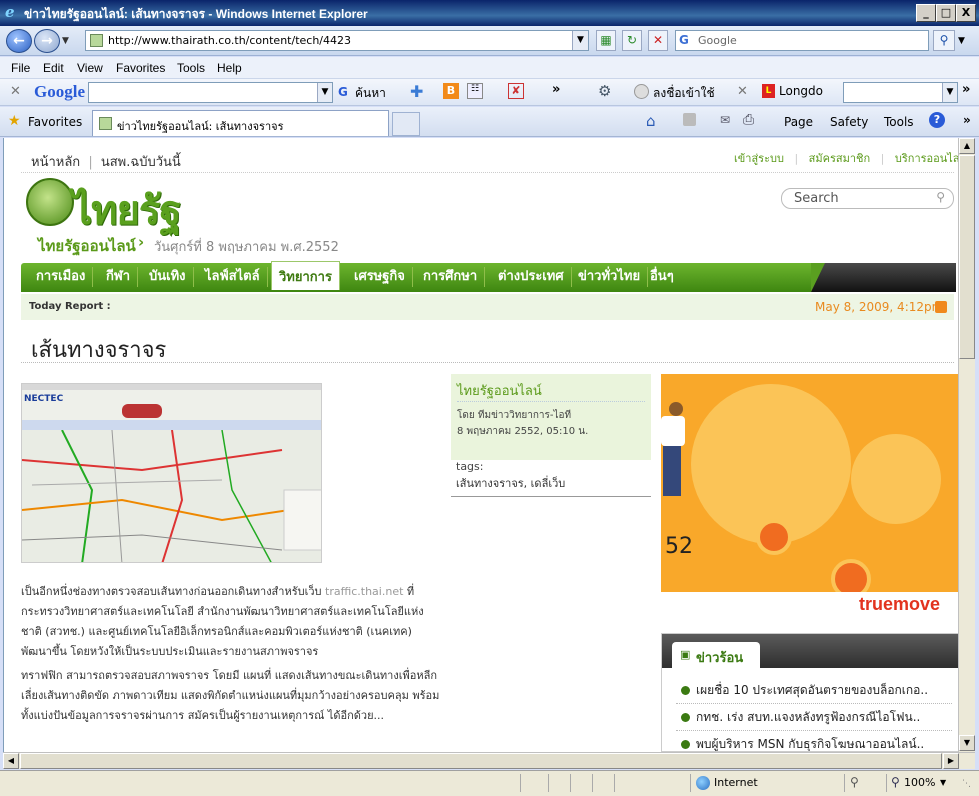 This screenshot has height=796, width=979. What do you see at coordinates (689, 119) in the screenshot?
I see `feeds-icon` at bounding box center [689, 119].